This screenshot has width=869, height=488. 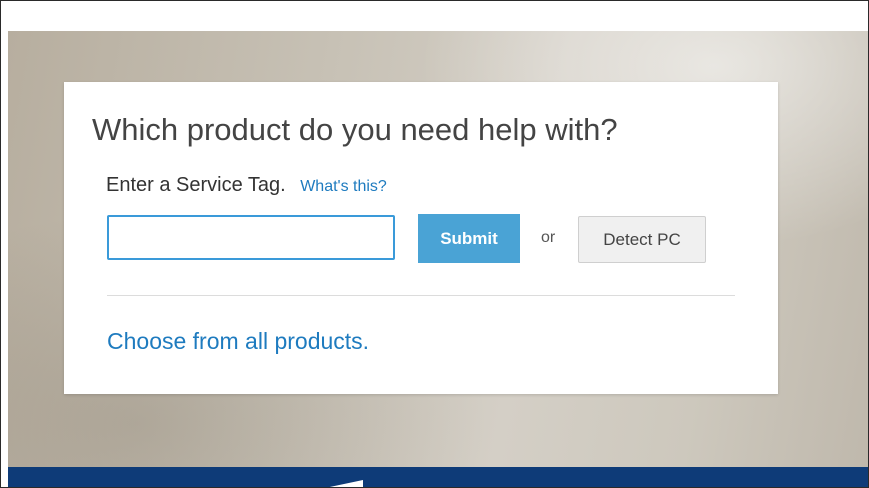 What do you see at coordinates (421, 295) in the screenshot?
I see `divider` at bounding box center [421, 295].